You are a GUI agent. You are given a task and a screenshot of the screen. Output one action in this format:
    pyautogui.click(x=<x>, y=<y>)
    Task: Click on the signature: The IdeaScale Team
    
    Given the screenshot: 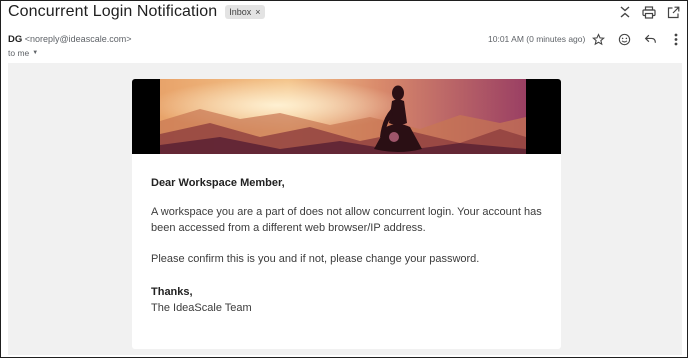 What is the action you would take?
    pyautogui.click(x=201, y=308)
    